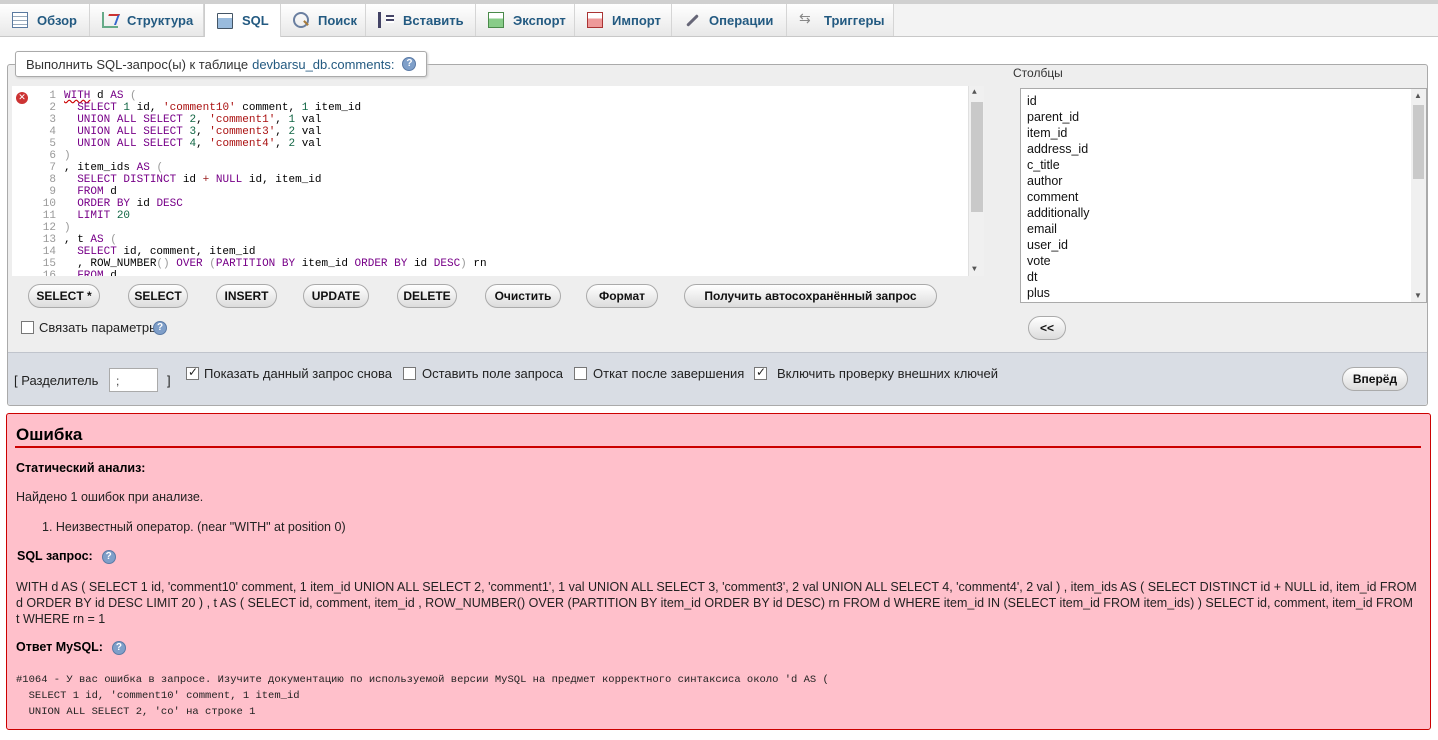  I want to click on go-button: Вперёд, so click(1375, 379).